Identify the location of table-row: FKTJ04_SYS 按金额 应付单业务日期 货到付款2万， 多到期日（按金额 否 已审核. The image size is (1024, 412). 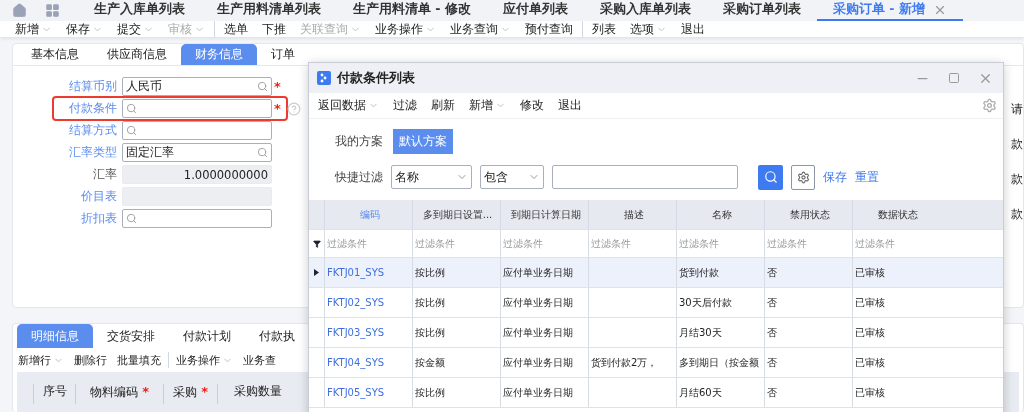
(656, 363).